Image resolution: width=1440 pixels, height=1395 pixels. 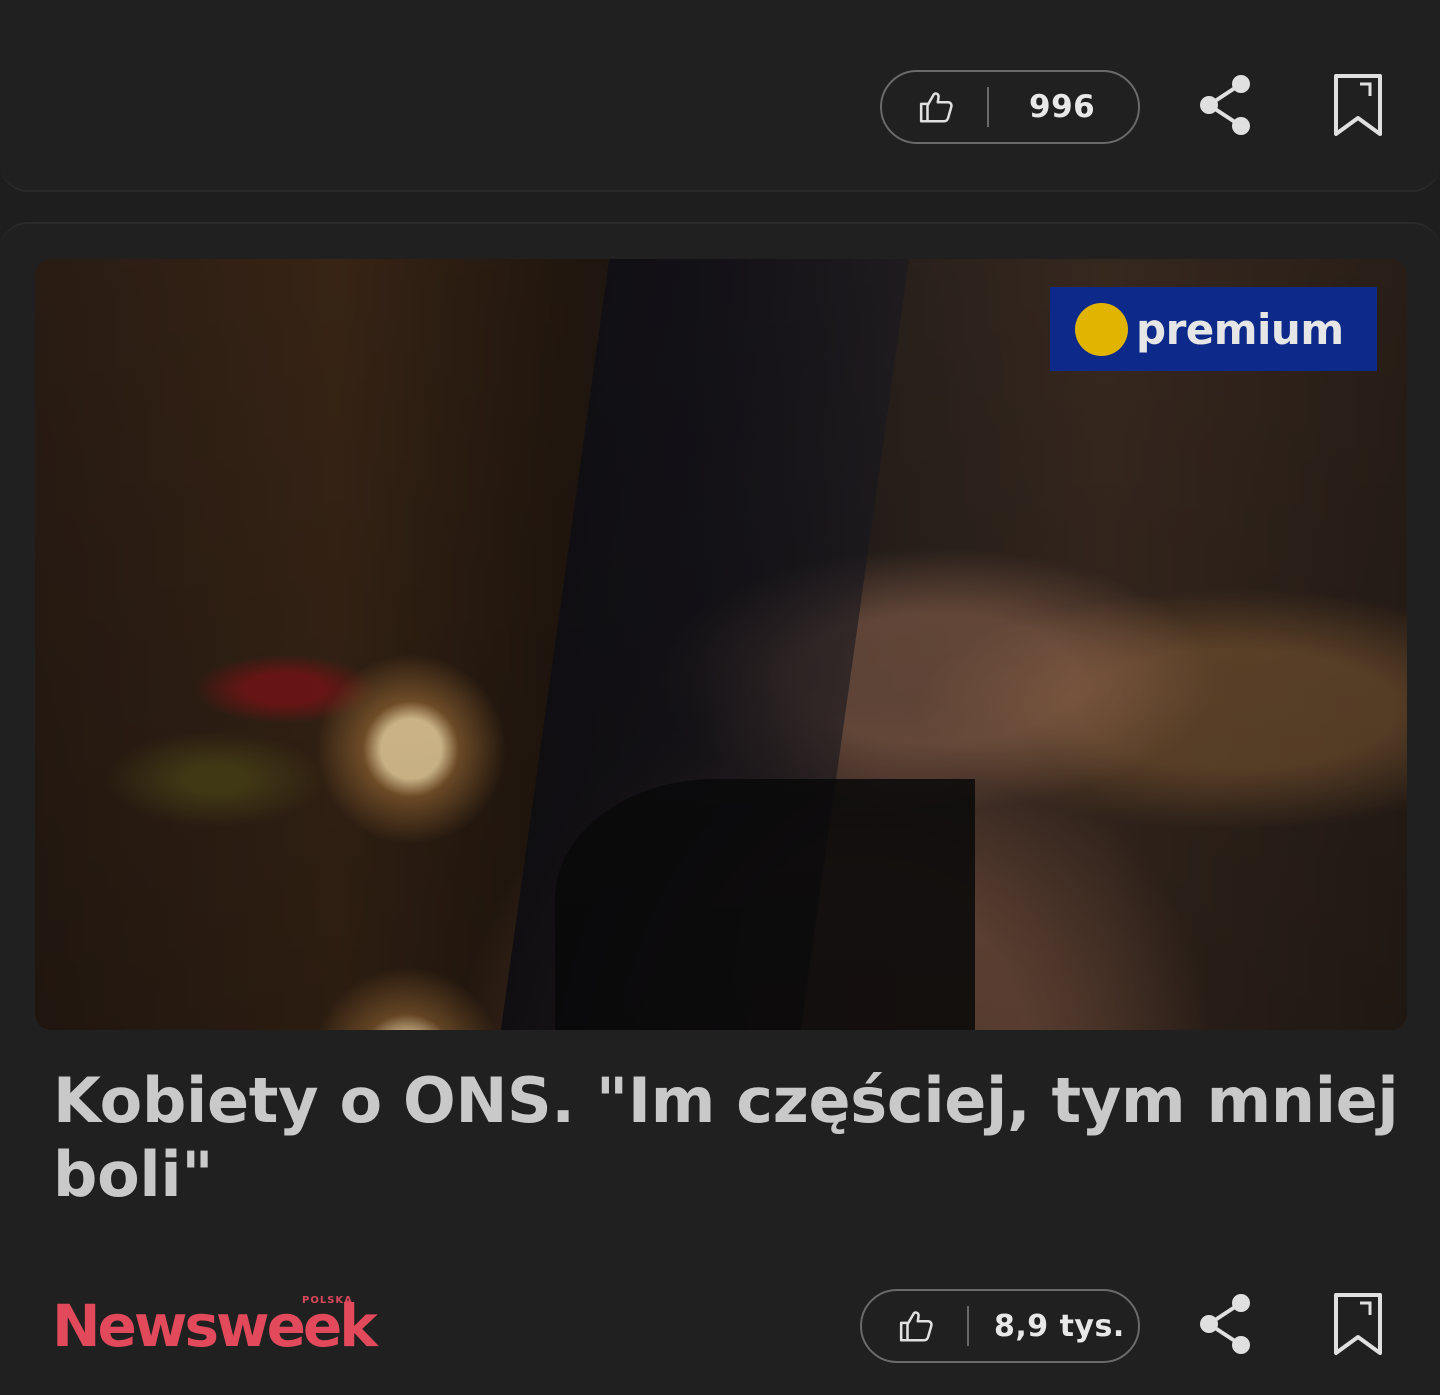 I want to click on premium-dot-icon, so click(x=1101, y=329).